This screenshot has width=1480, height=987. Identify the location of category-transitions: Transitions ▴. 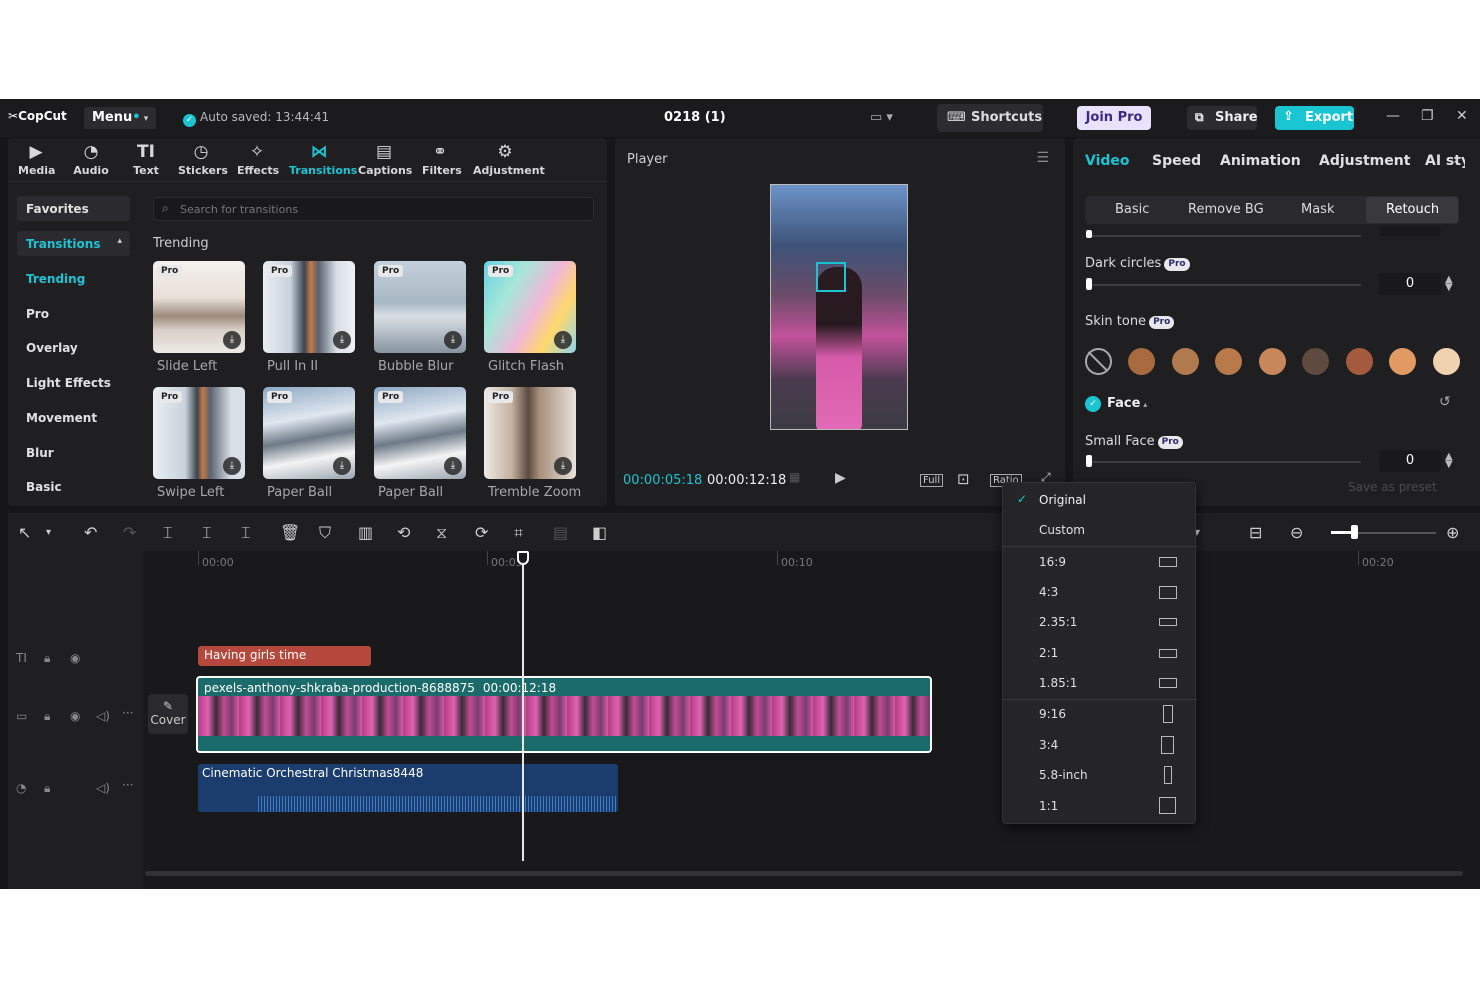
(73, 243).